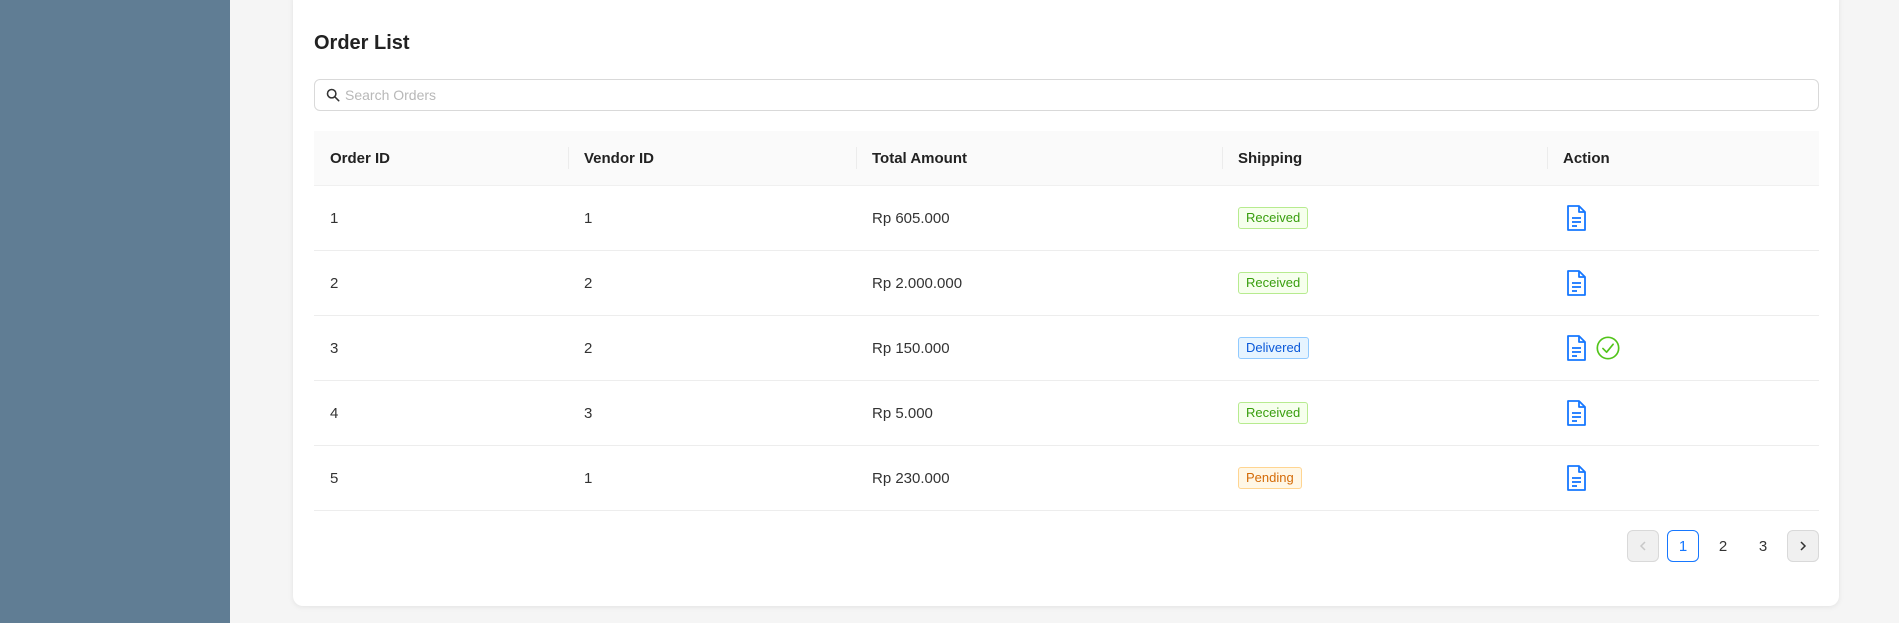 The height and width of the screenshot is (623, 1899). I want to click on cell-total-amount: Rp 230.000, so click(911, 478).